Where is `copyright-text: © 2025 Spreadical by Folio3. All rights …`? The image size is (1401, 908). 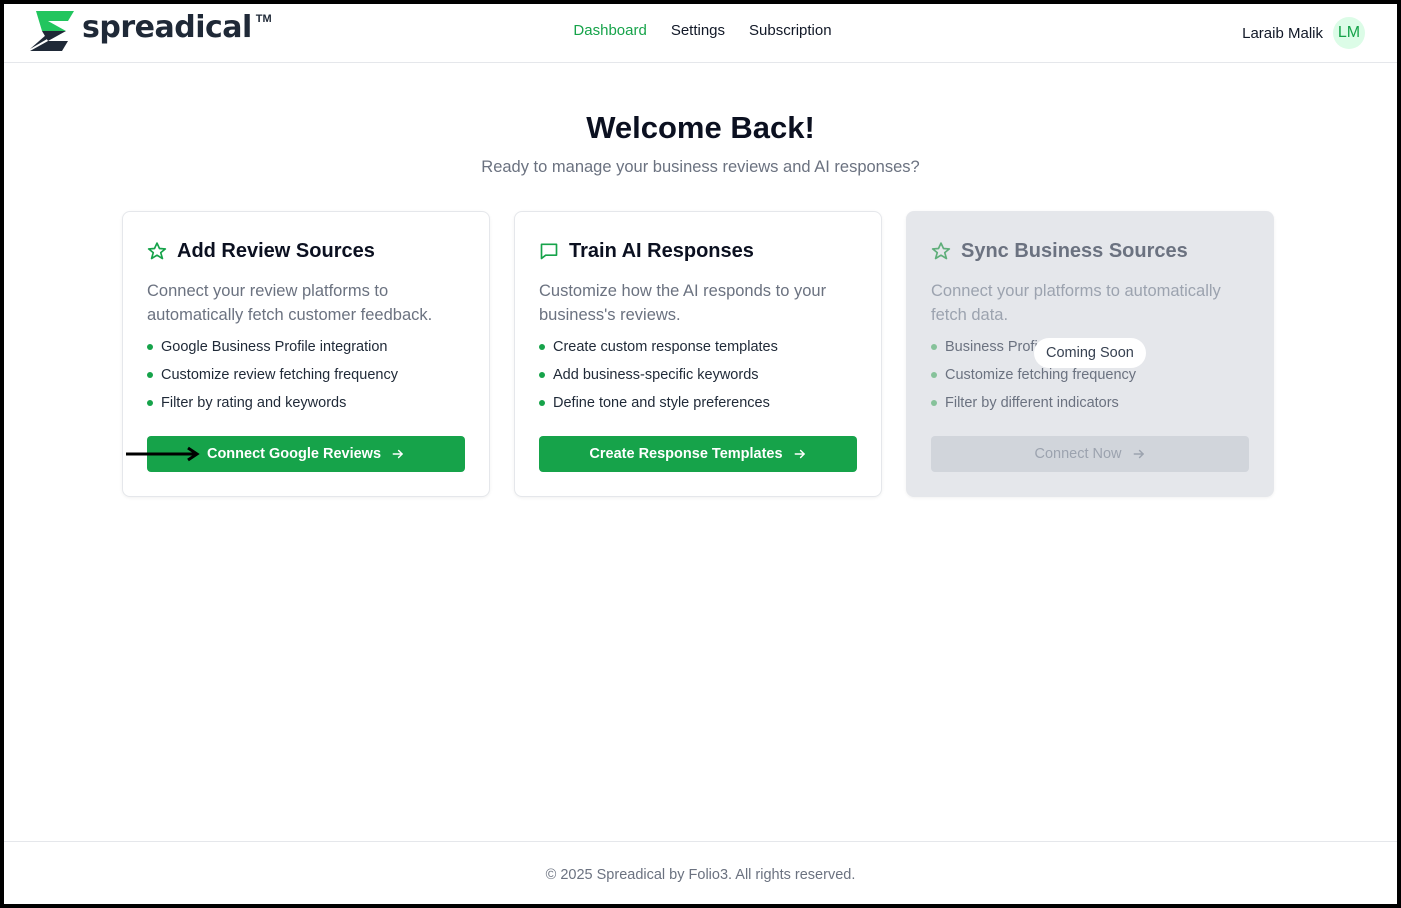
copyright-text: © 2025 Spreadical by Folio3. All rights … is located at coordinates (700, 875).